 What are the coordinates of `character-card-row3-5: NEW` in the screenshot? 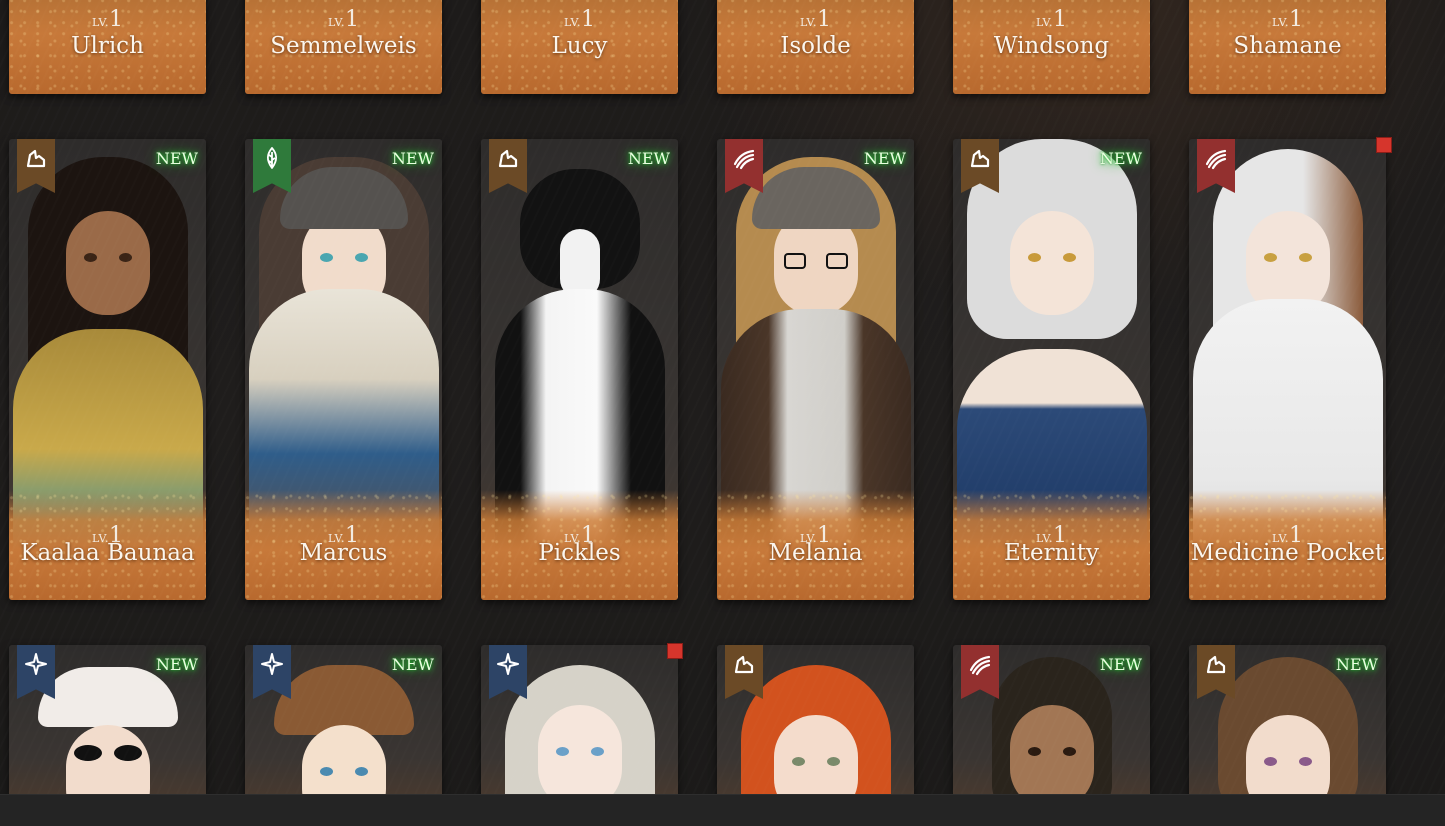 It's located at (1051, 725).